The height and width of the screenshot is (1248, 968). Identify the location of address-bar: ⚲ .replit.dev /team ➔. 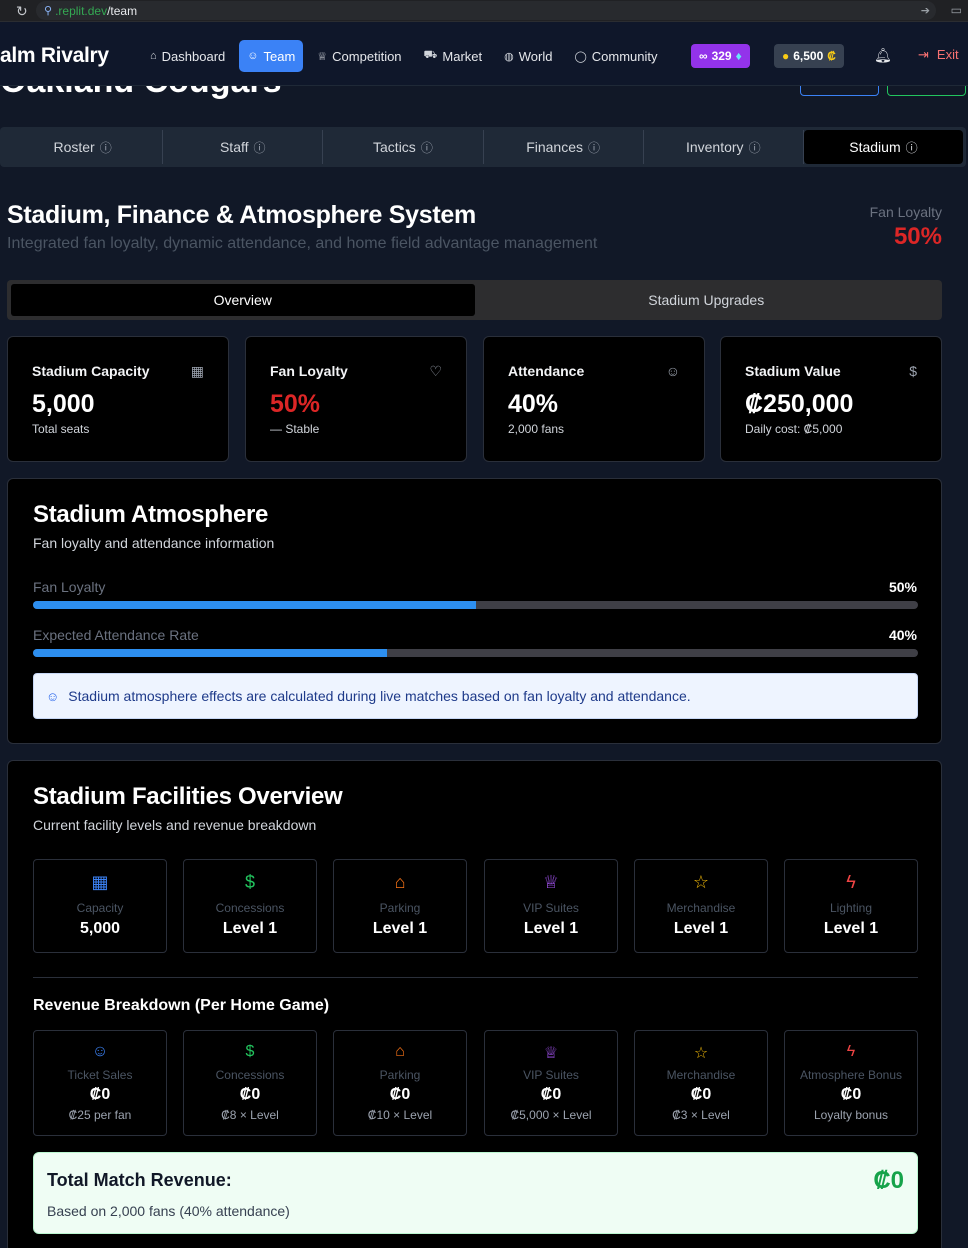
(486, 10).